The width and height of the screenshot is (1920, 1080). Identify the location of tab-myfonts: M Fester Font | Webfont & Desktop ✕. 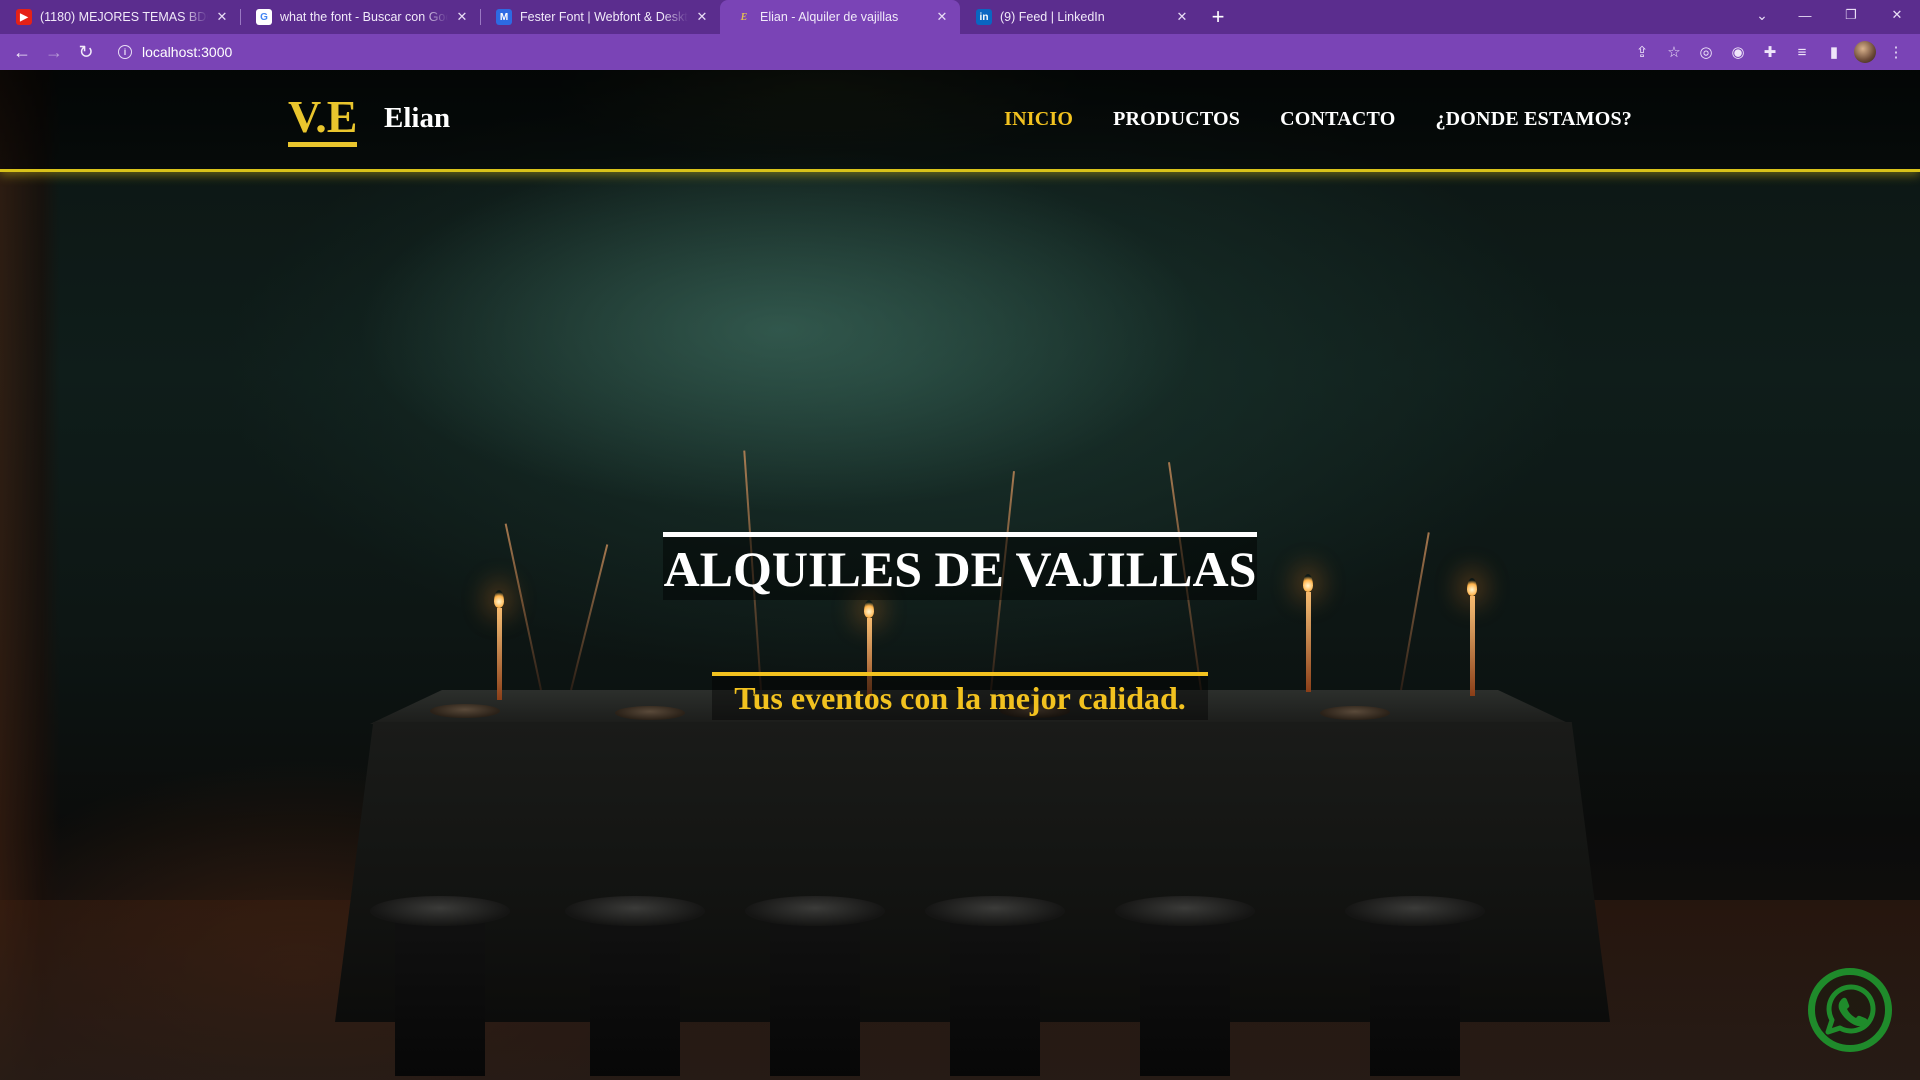
(600, 17).